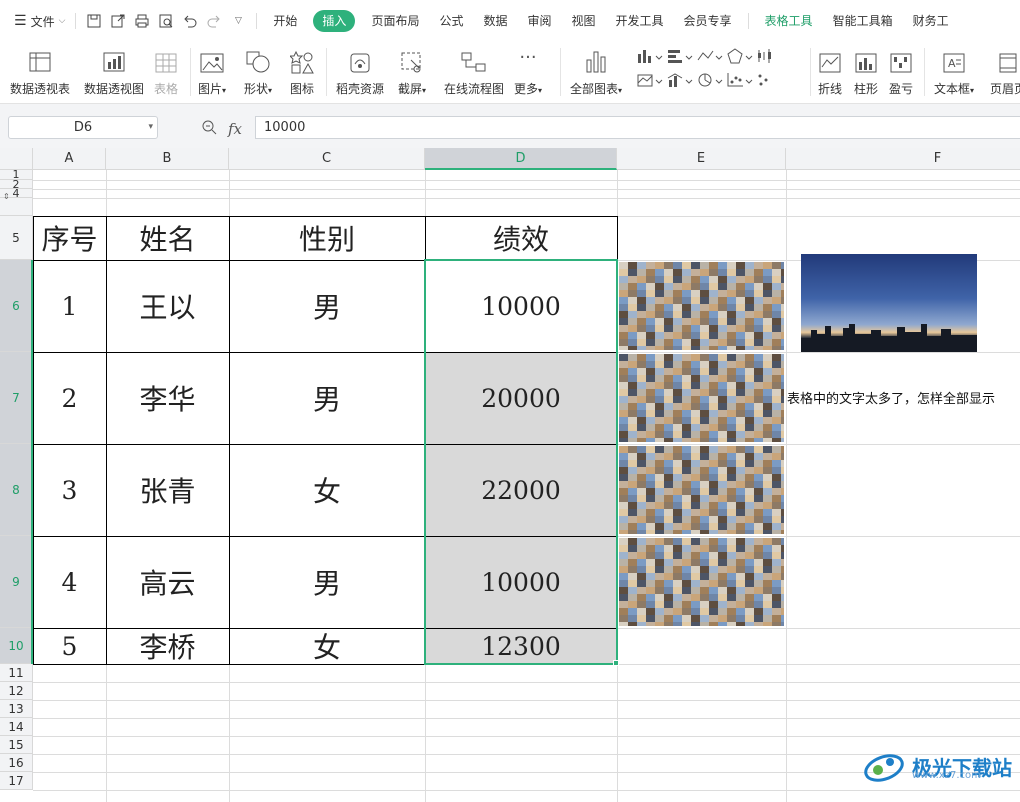 This screenshot has width=1020, height=802. I want to click on stock-chart-icon, so click(771, 58).